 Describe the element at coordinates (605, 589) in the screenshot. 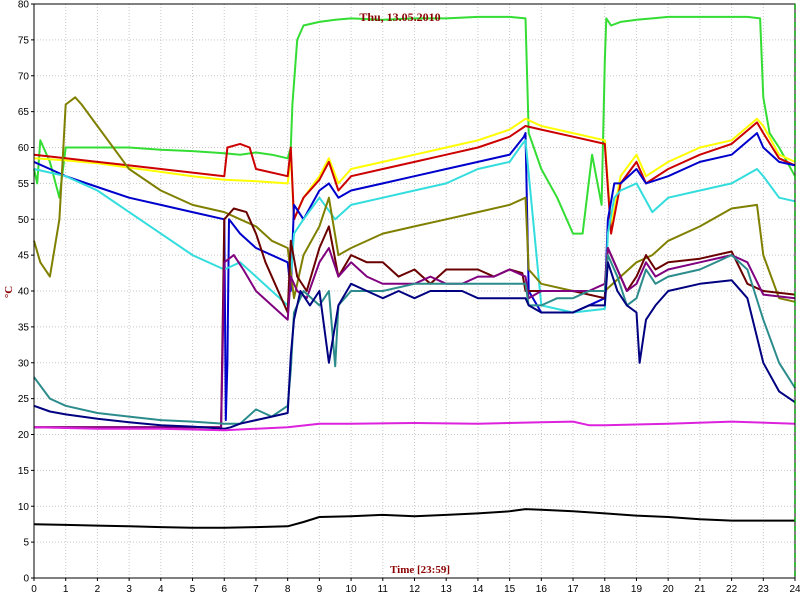

I see `x-tick-label: 18` at that location.